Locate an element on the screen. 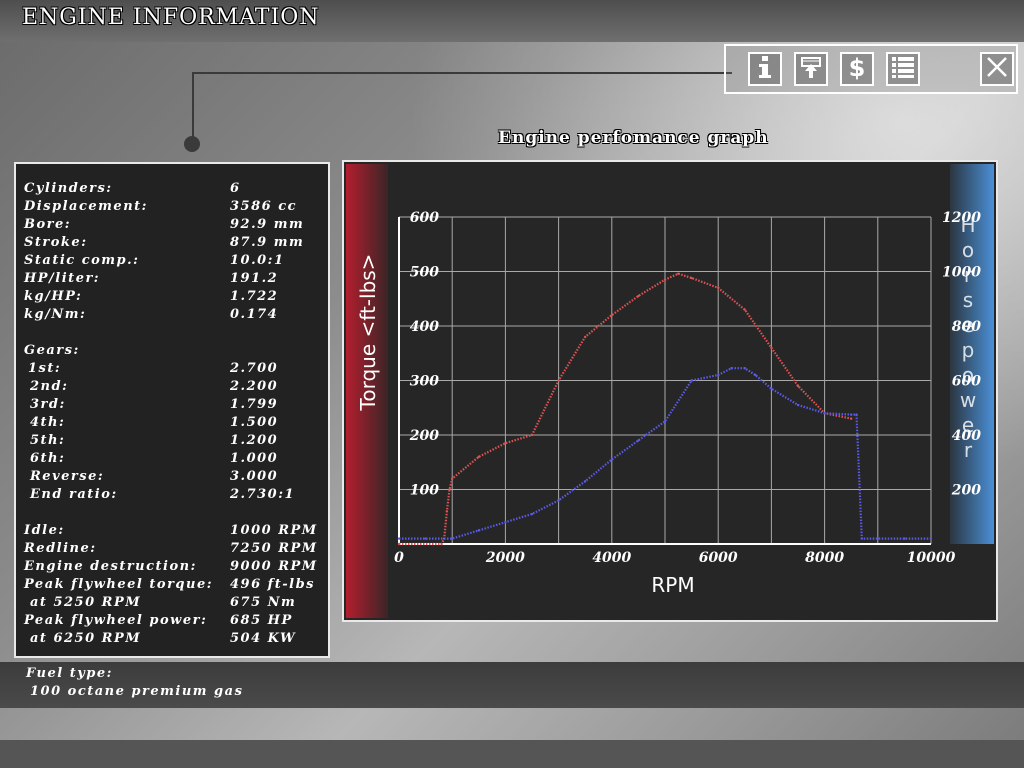 The width and height of the screenshot is (1024, 768). upgrade-button is located at coordinates (811, 69).